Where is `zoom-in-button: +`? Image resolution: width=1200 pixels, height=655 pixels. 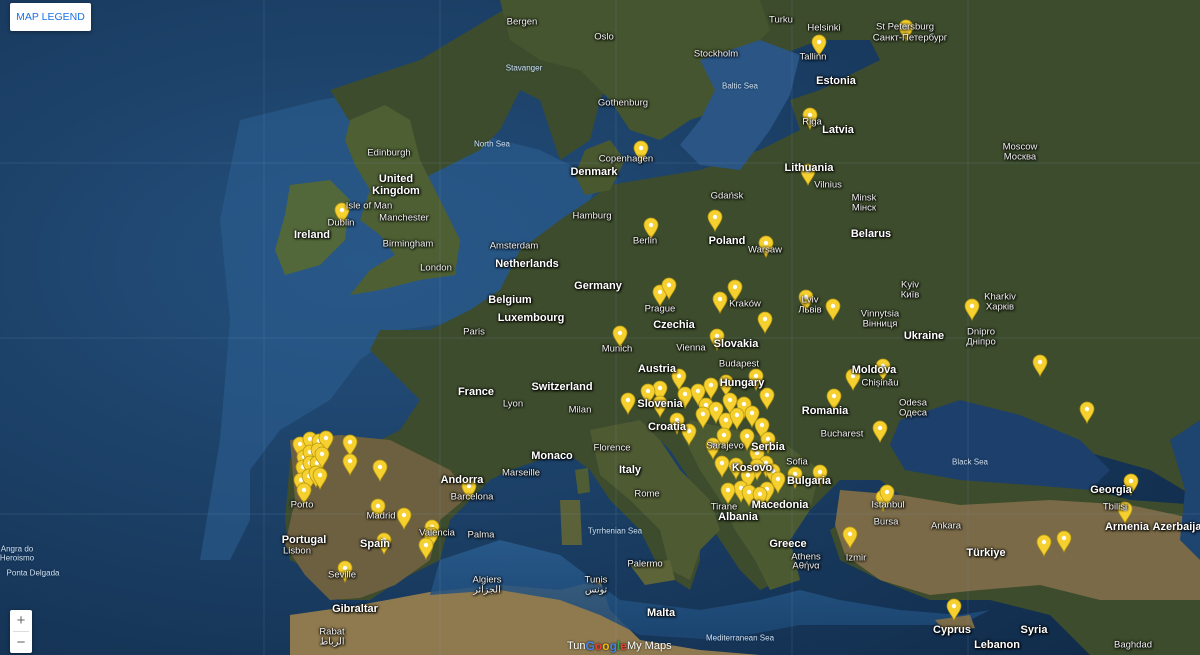 zoom-in-button: + is located at coordinates (21, 620).